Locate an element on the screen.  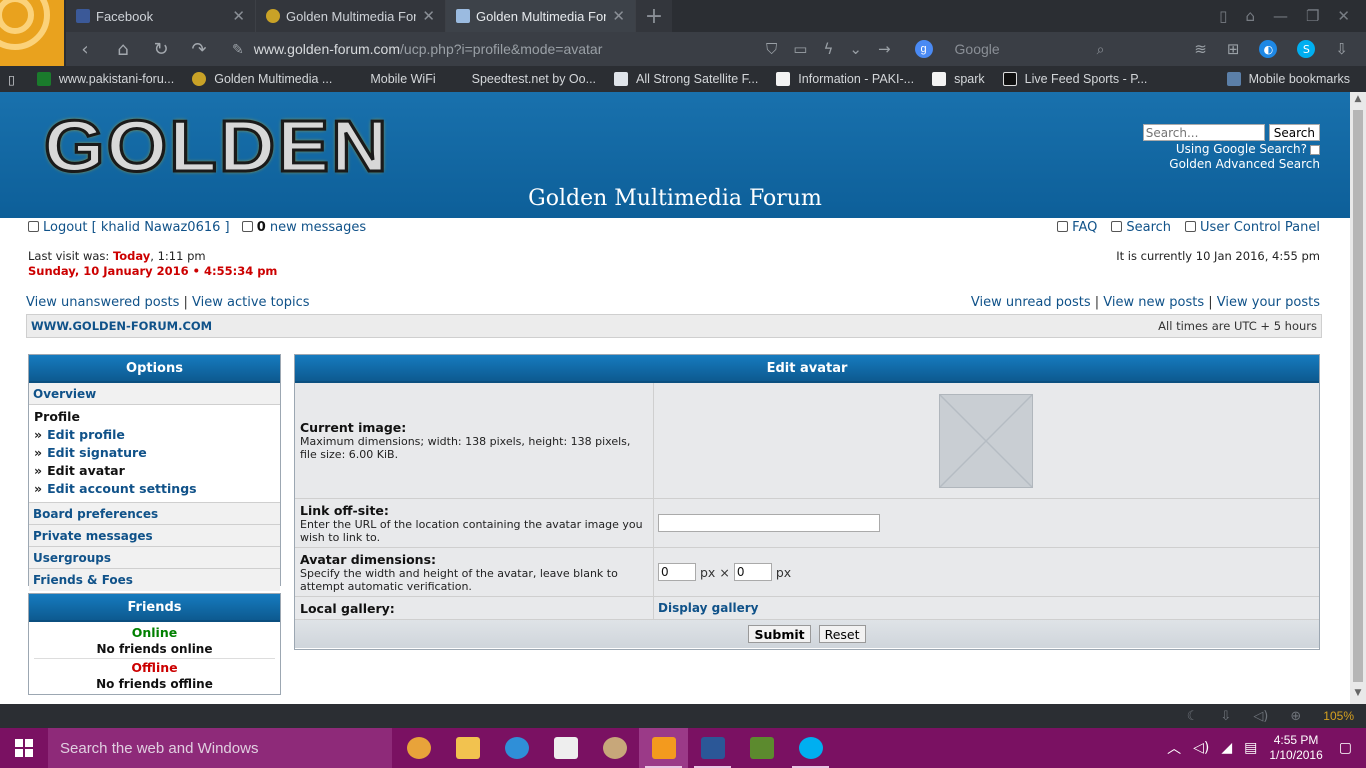
google-search-checkbox is located at coordinates (1315, 149).